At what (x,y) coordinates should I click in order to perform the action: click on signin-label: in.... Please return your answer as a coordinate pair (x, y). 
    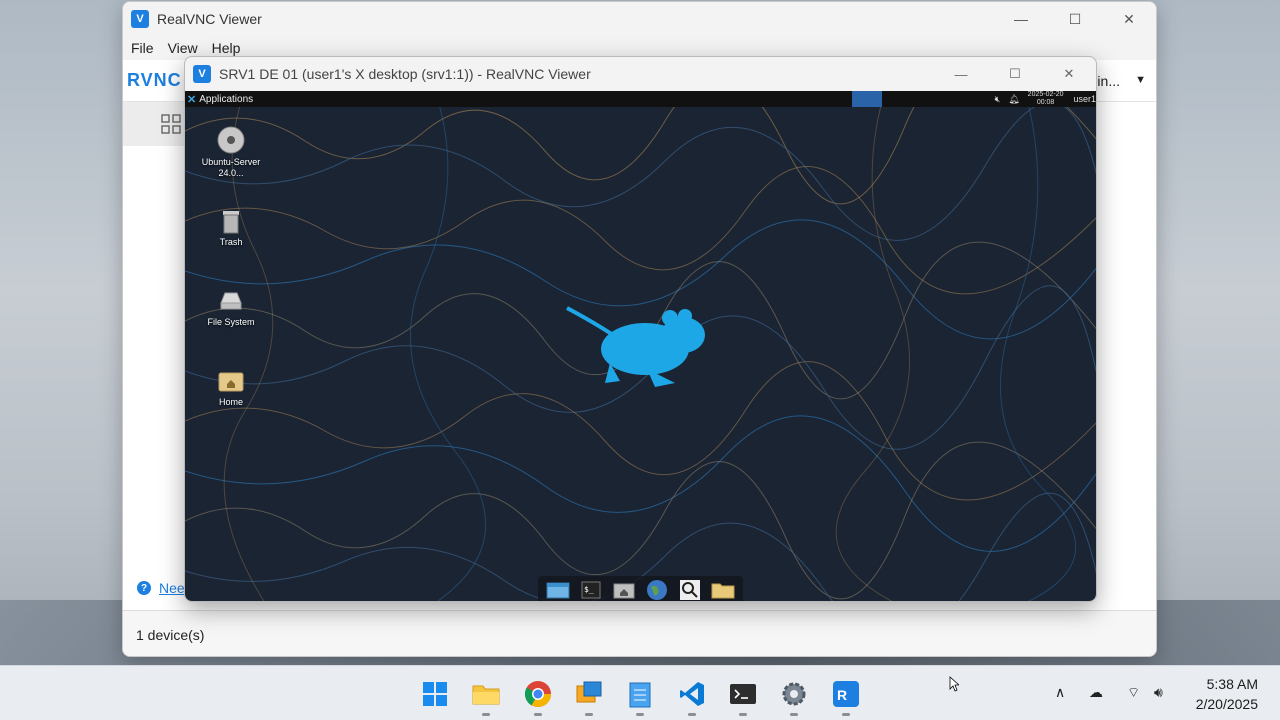
    Looking at the image, I should click on (1108, 81).